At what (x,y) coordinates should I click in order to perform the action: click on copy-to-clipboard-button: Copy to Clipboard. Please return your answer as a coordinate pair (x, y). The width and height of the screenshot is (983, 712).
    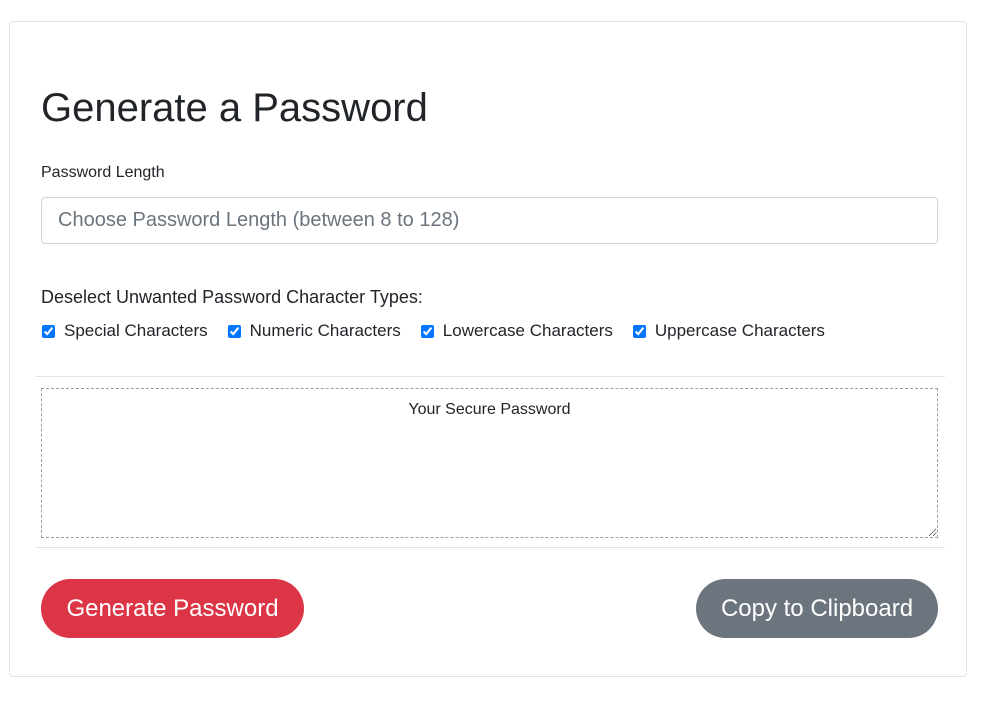
    Looking at the image, I should click on (817, 608).